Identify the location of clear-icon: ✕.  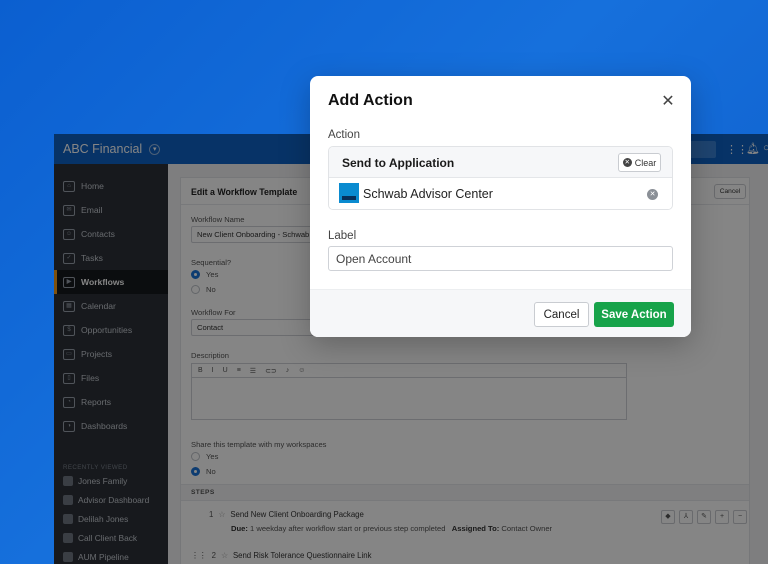
(627, 162).